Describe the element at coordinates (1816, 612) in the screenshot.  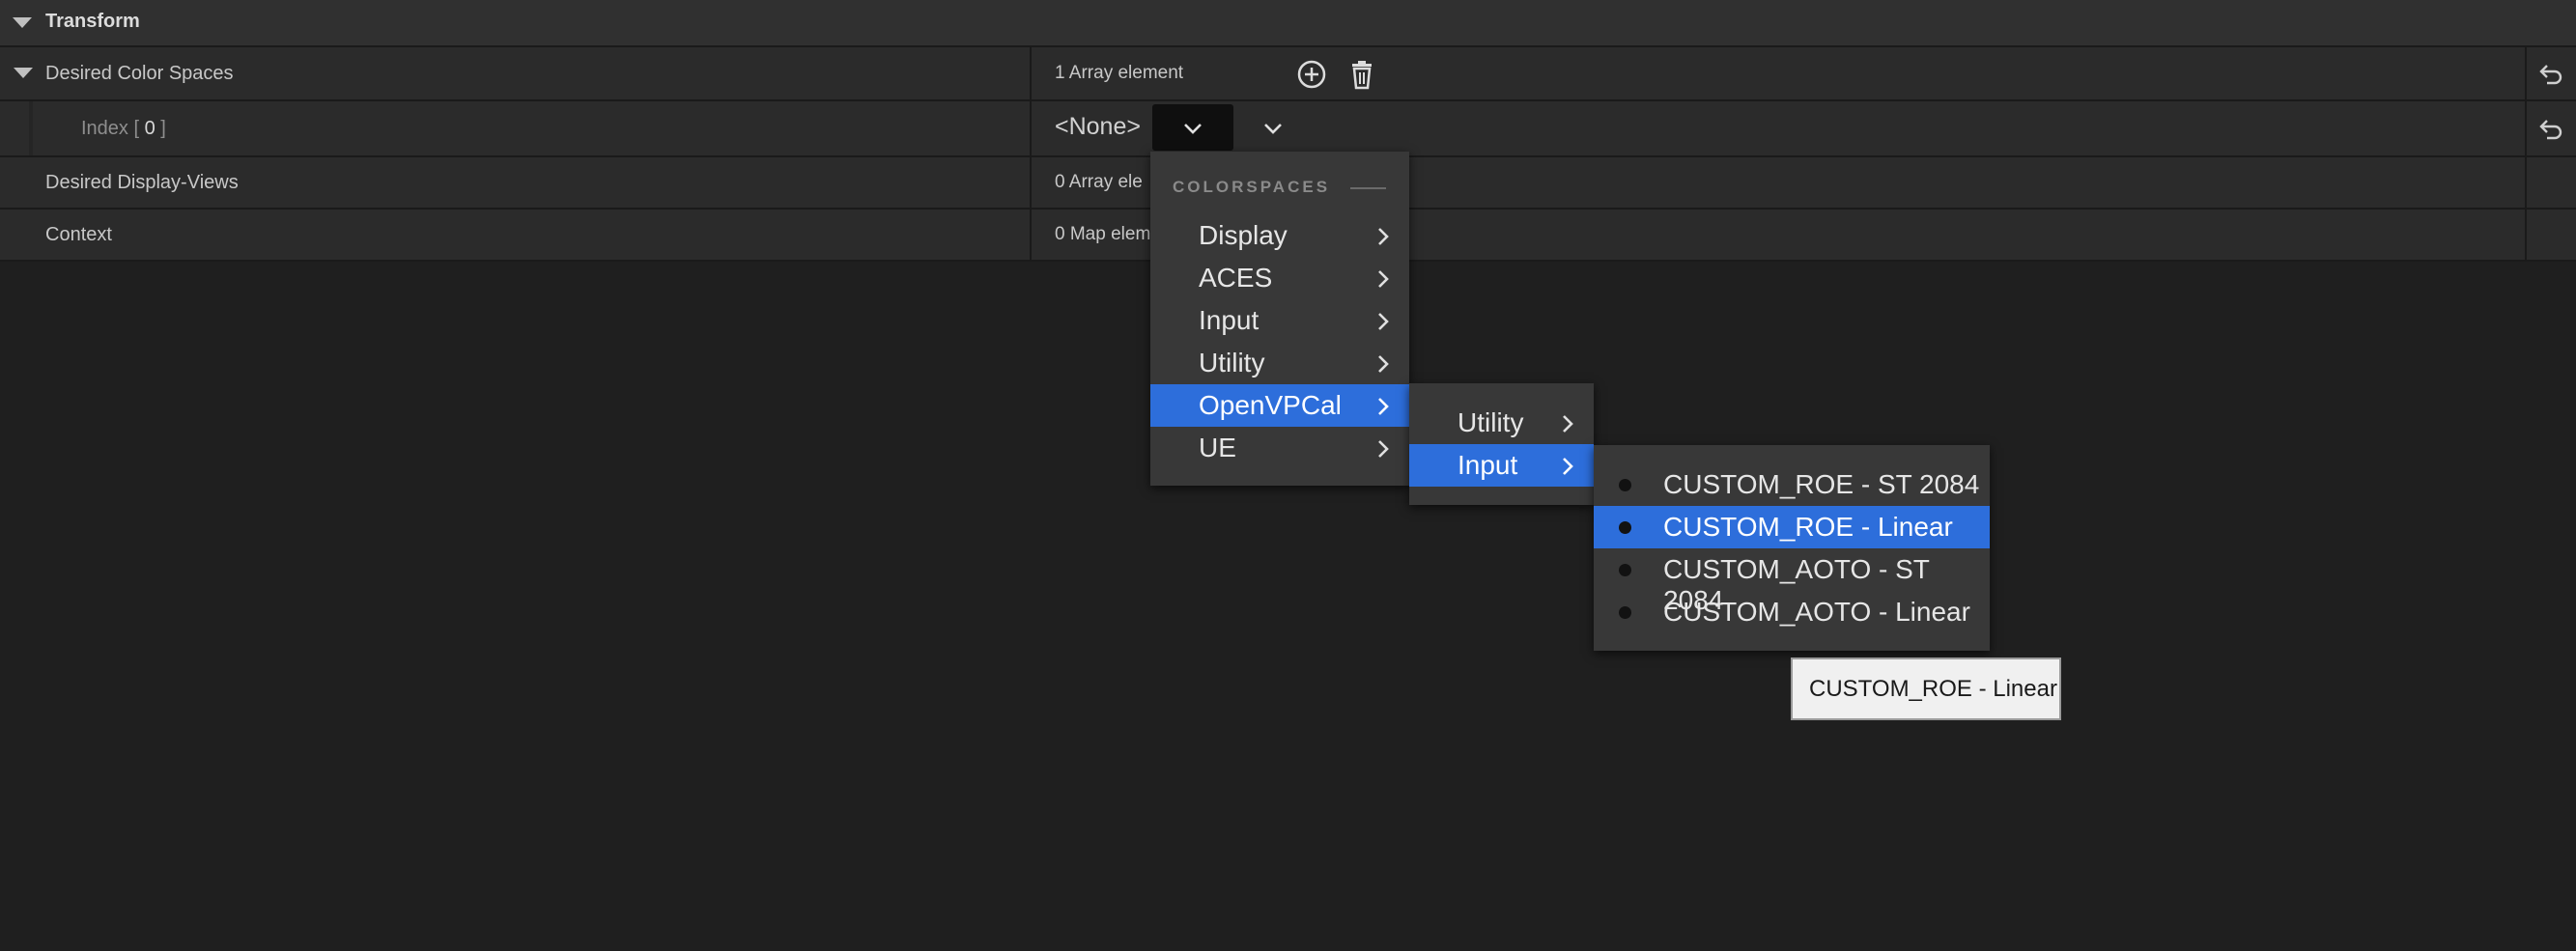
I see `menu-item-label: CUSTOM_AOTO - Linear` at that location.